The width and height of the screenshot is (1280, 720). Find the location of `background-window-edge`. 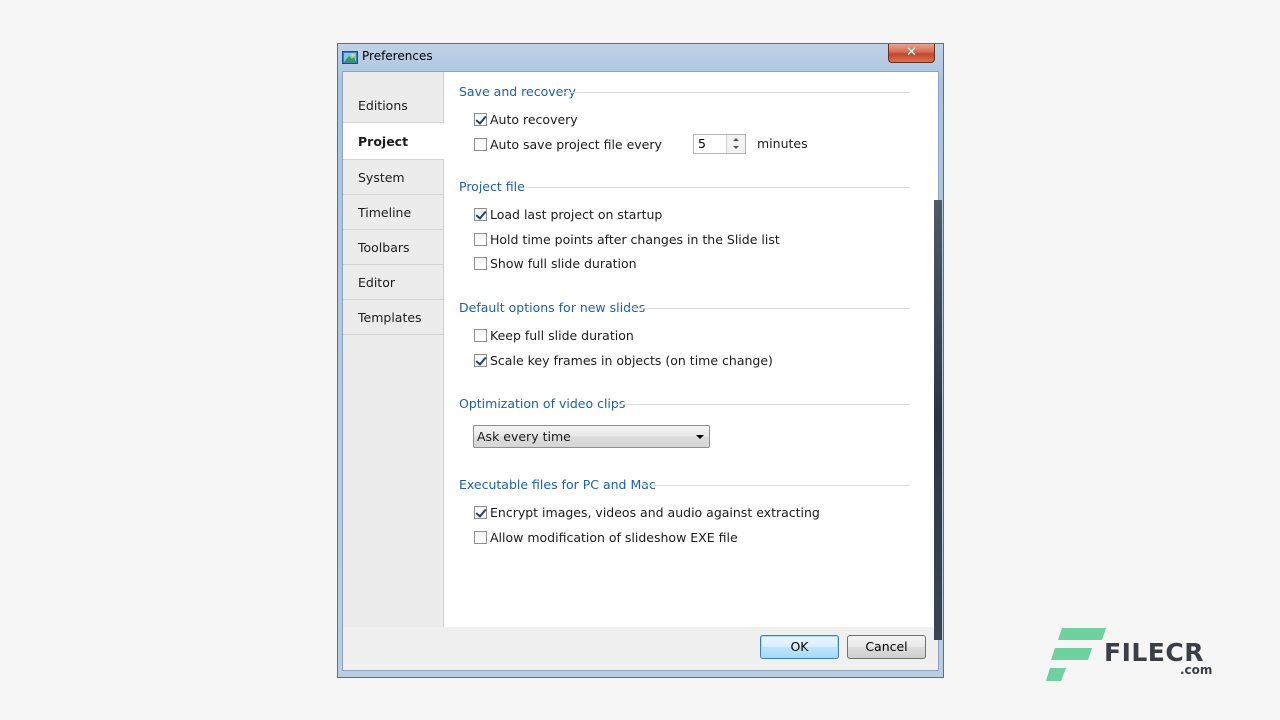

background-window-edge is located at coordinates (938, 420).